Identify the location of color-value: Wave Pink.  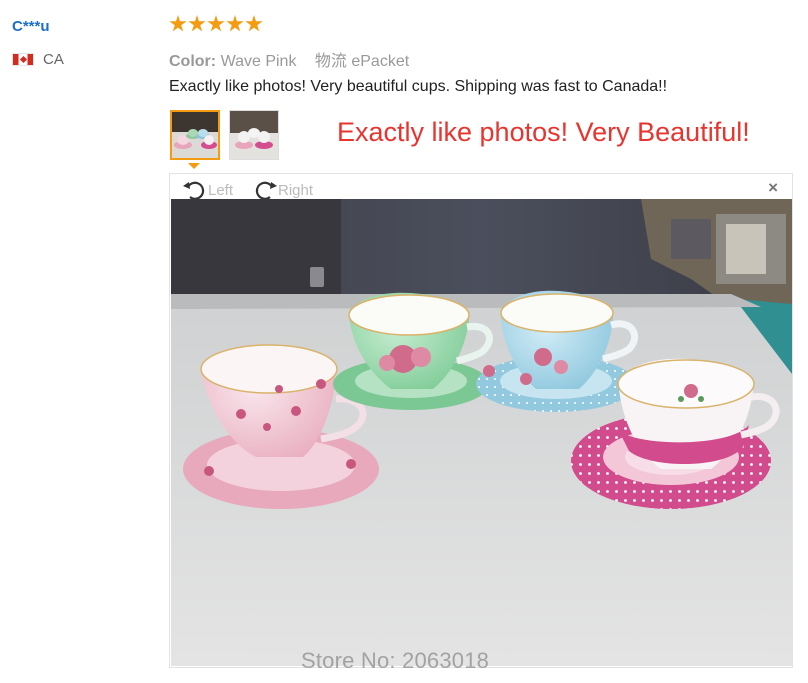
(258, 61).